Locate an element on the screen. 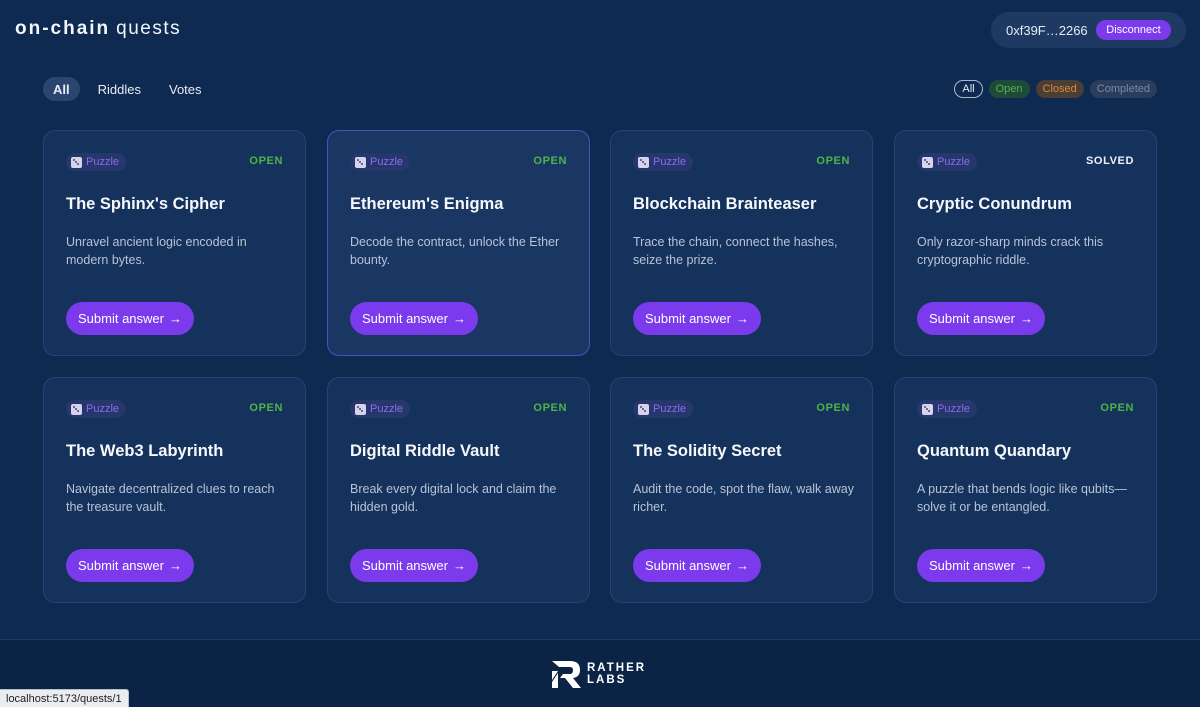 The image size is (1200, 707). disconnect-button: Disconnect is located at coordinates (1133, 30).